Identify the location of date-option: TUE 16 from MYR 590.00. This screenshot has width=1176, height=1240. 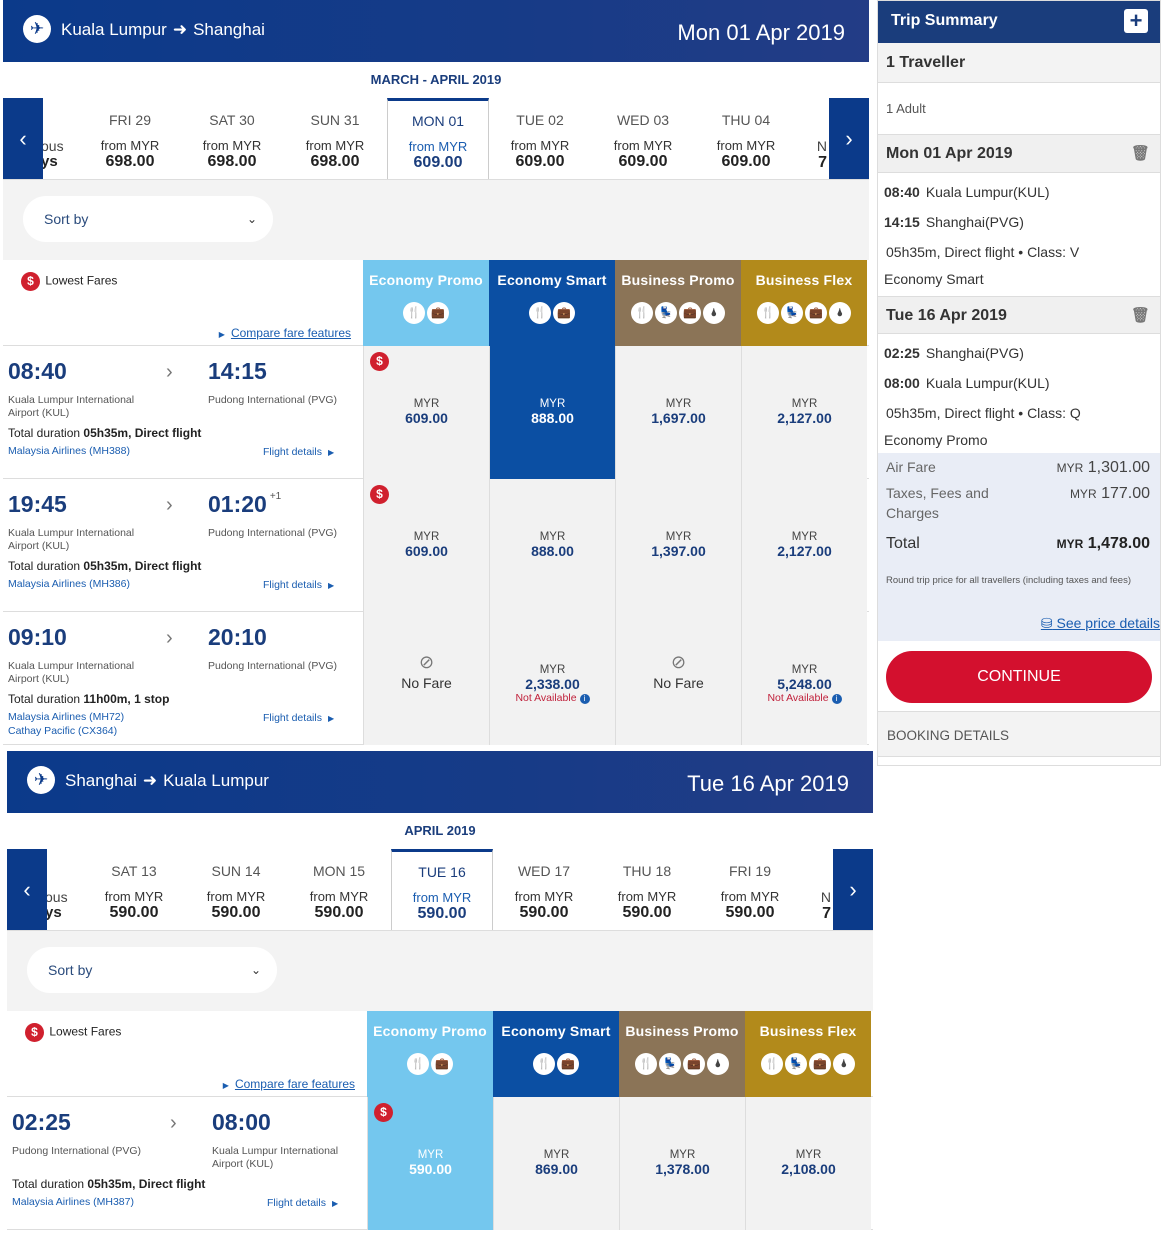
(442, 889).